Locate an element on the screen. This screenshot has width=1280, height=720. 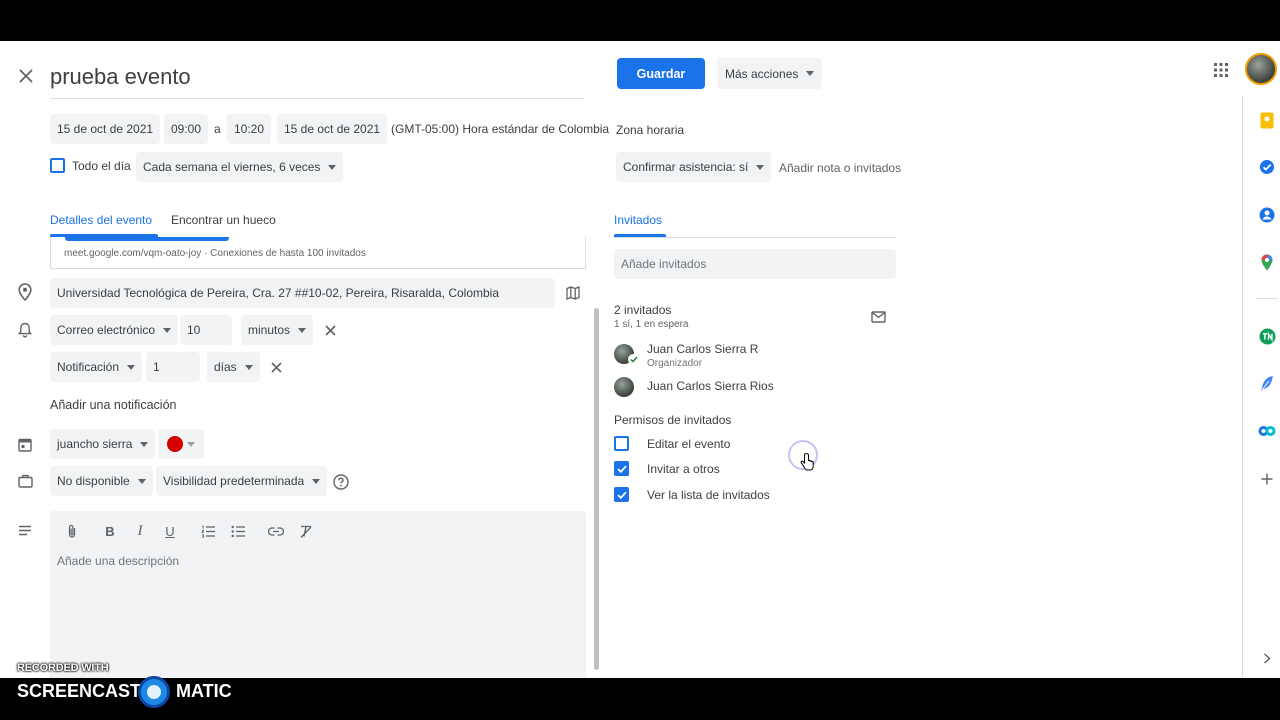
add-guests-placeholder: Añade invitados is located at coordinates (664, 264).